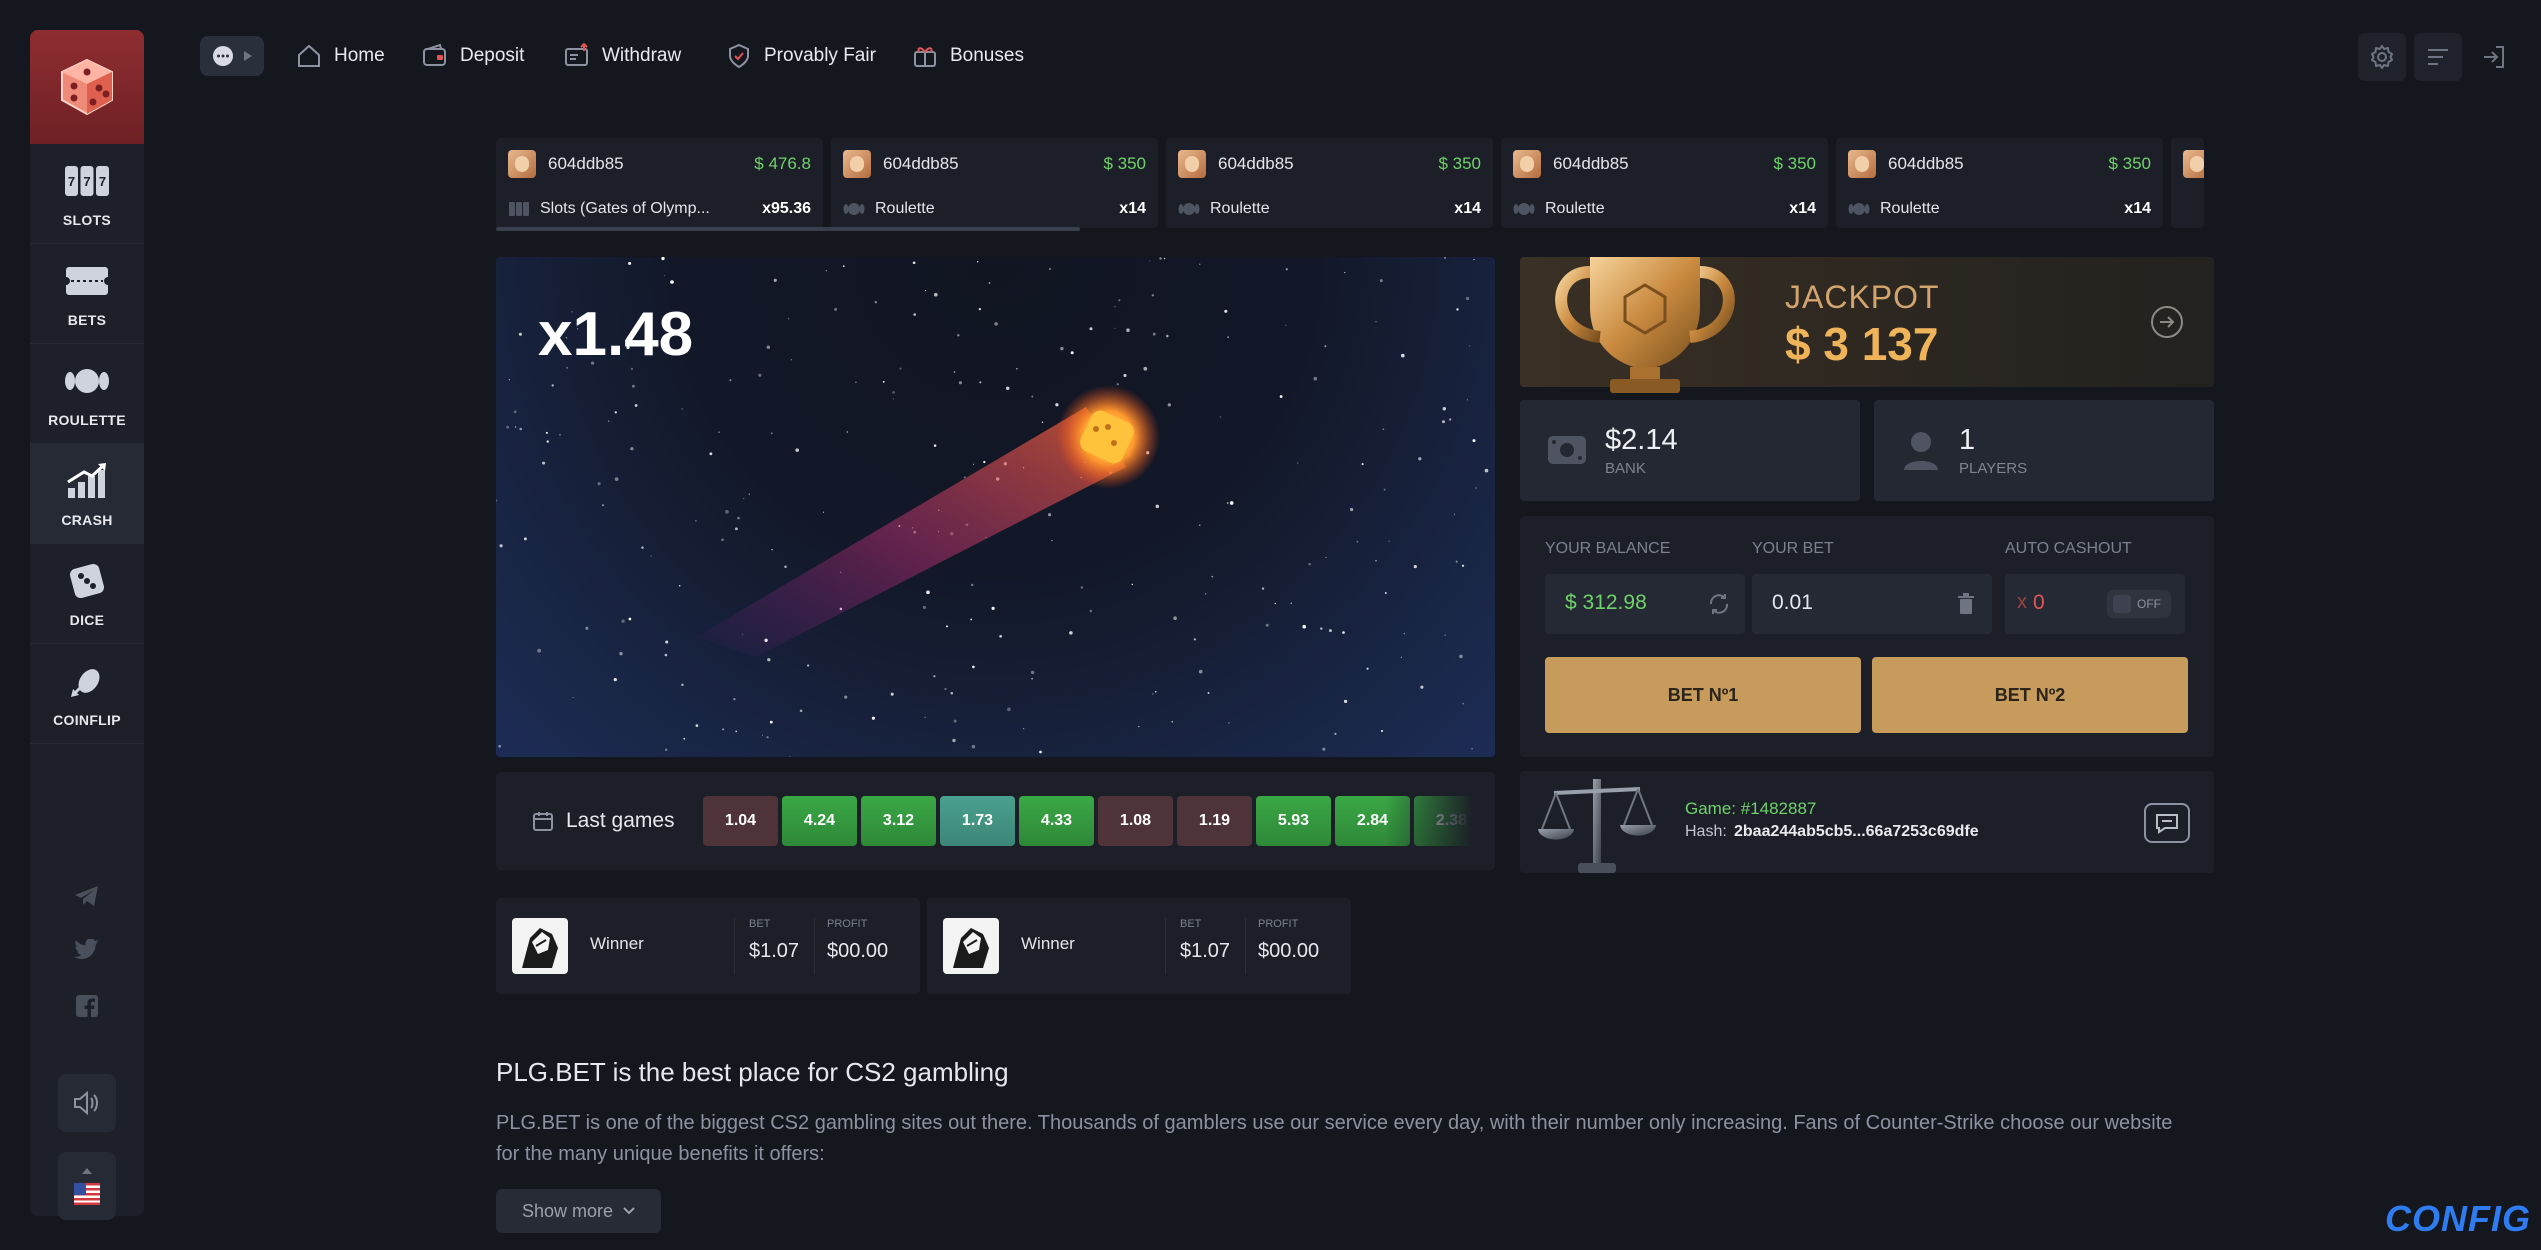  What do you see at coordinates (1794, 163) in the screenshot?
I see `ticker-amount: $ 350` at bounding box center [1794, 163].